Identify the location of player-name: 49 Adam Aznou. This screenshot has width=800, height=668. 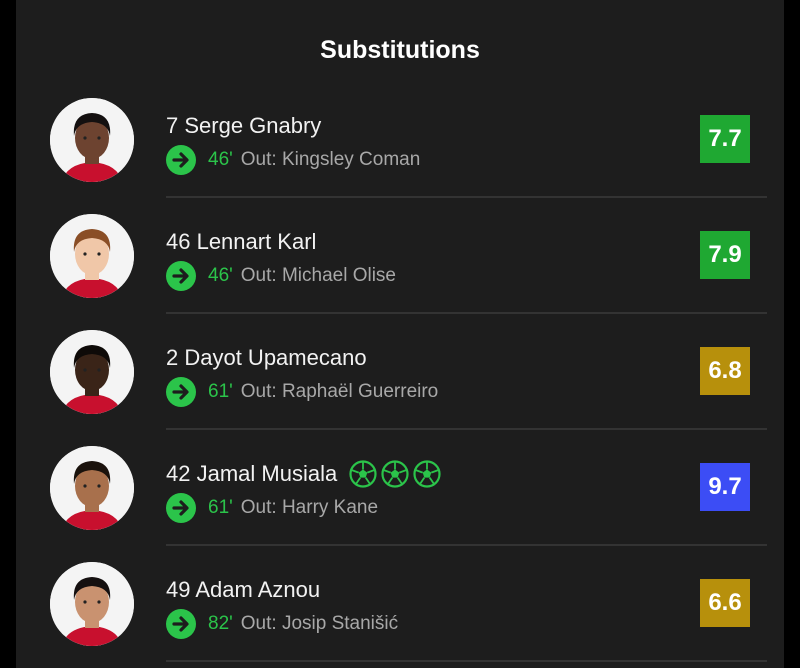
(243, 590).